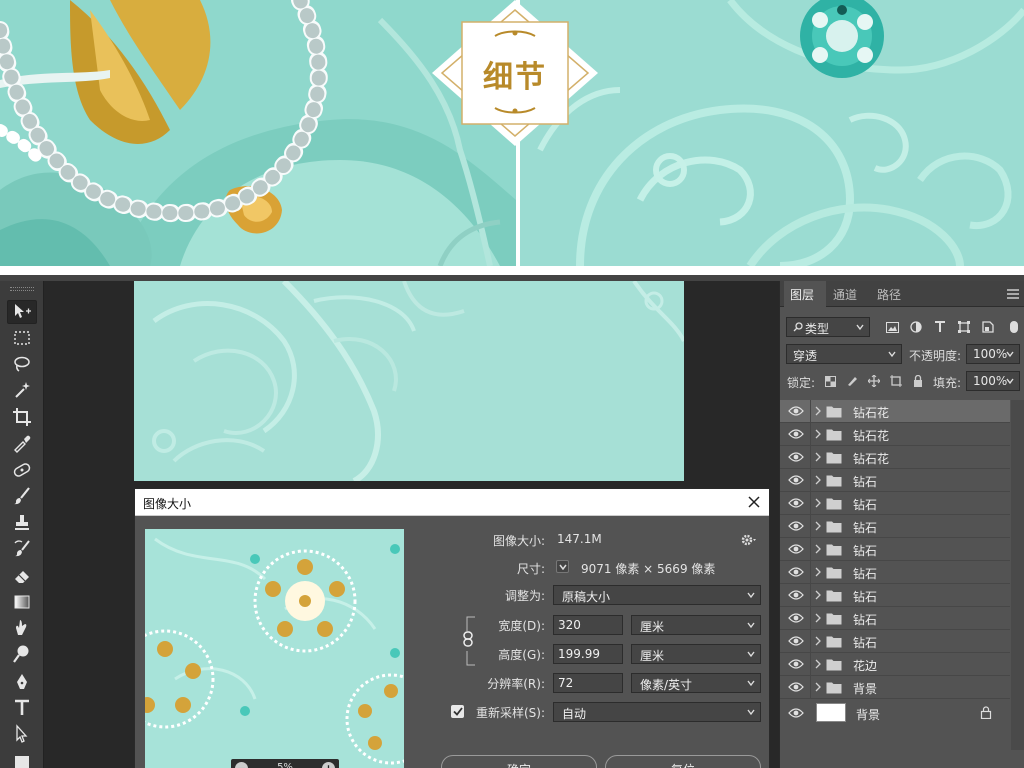 The height and width of the screenshot is (768, 1024). I want to click on background-layer-row: 背景, so click(895, 713).